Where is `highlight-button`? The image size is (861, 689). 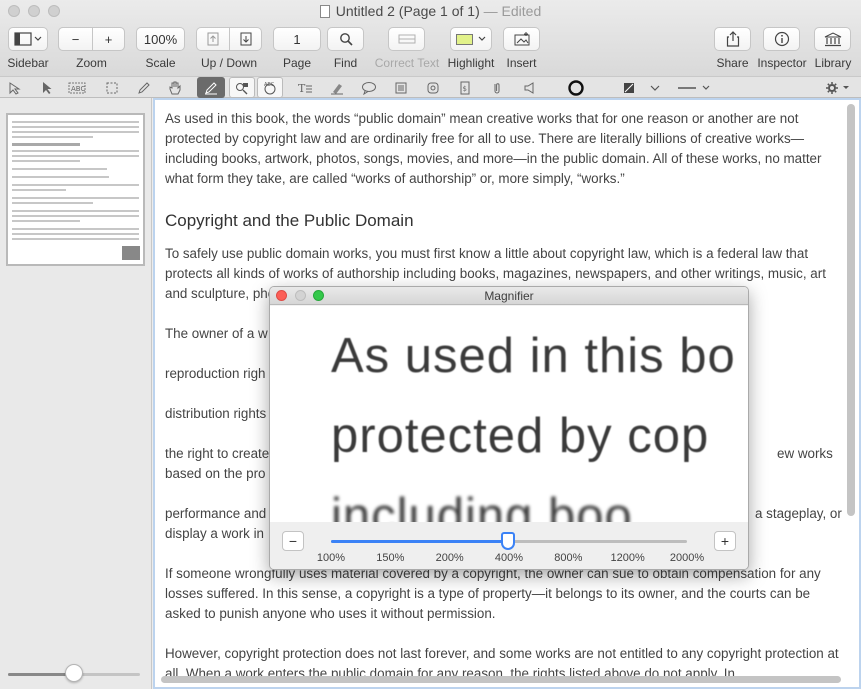 highlight-button is located at coordinates (471, 39).